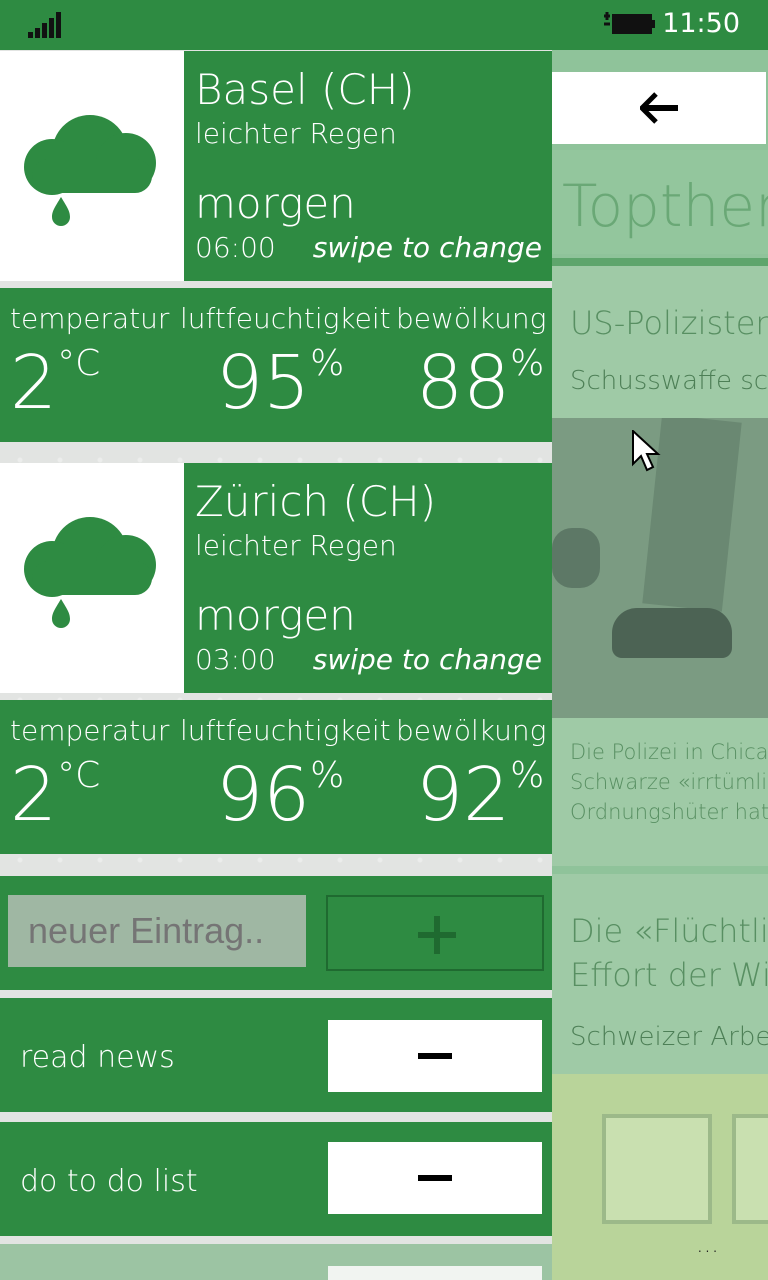 The width and height of the screenshot is (768, 1280). Describe the element at coordinates (97, 1057) in the screenshot. I see `todo-item-label: read news` at that location.